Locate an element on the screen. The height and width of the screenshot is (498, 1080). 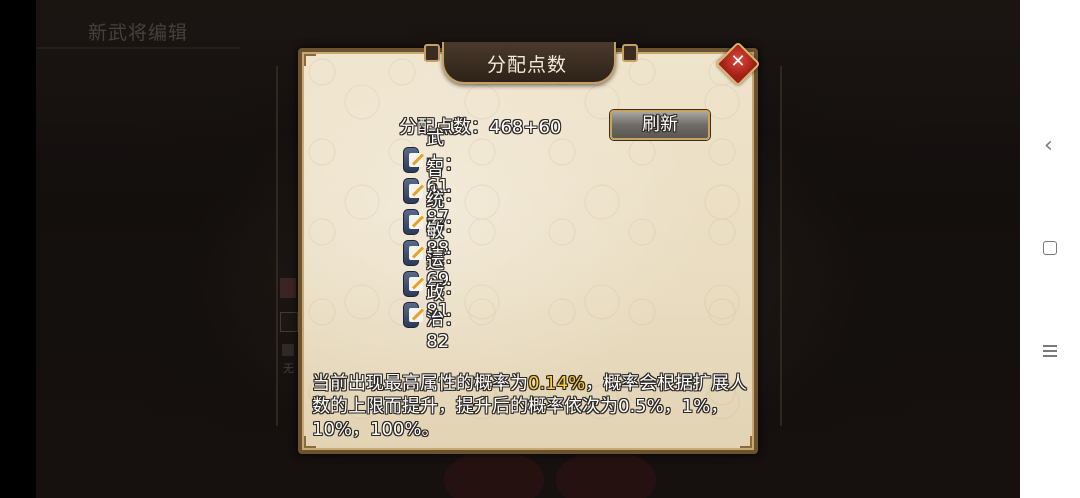
refresh-button: 刷新 is located at coordinates (660, 125).